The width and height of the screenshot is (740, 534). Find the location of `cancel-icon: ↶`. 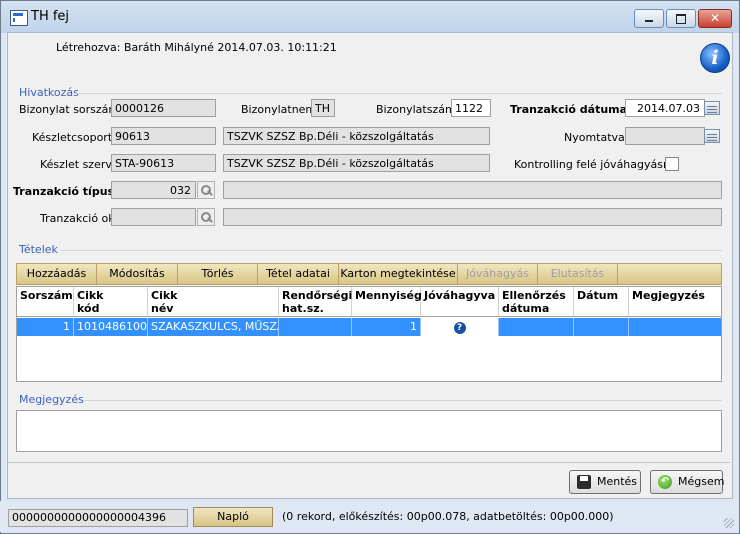

cancel-icon: ↶ is located at coordinates (665, 482).